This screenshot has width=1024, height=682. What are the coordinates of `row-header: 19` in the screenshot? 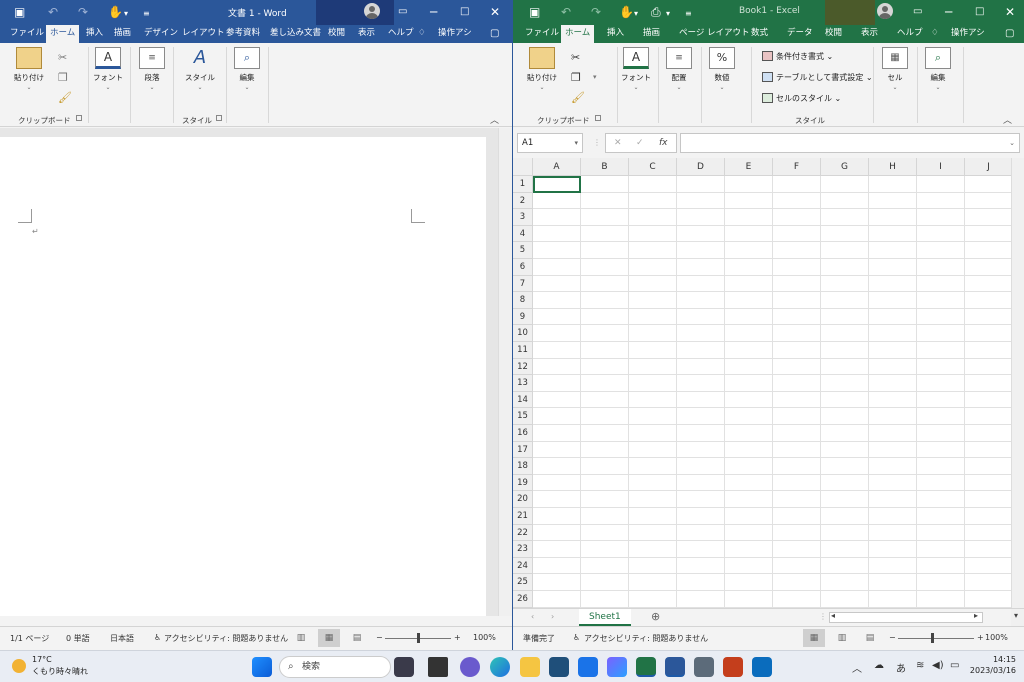 It's located at (523, 483).